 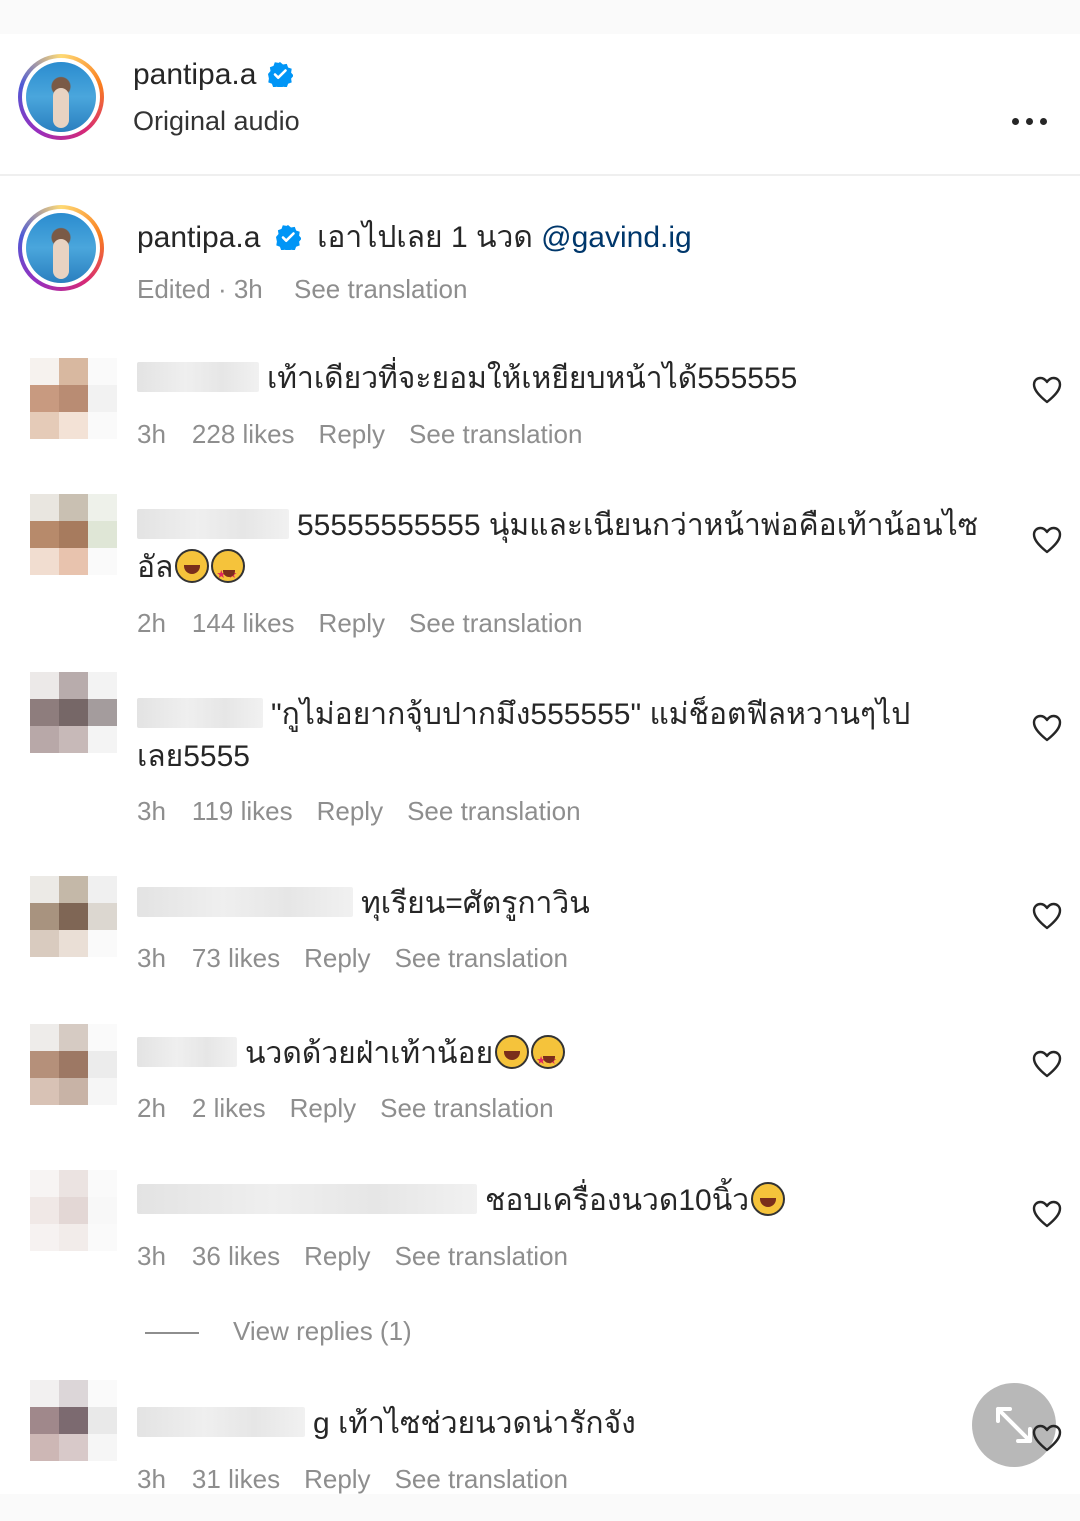 I want to click on caption-meta: Edited · 3h See translation, so click(x=314, y=289).